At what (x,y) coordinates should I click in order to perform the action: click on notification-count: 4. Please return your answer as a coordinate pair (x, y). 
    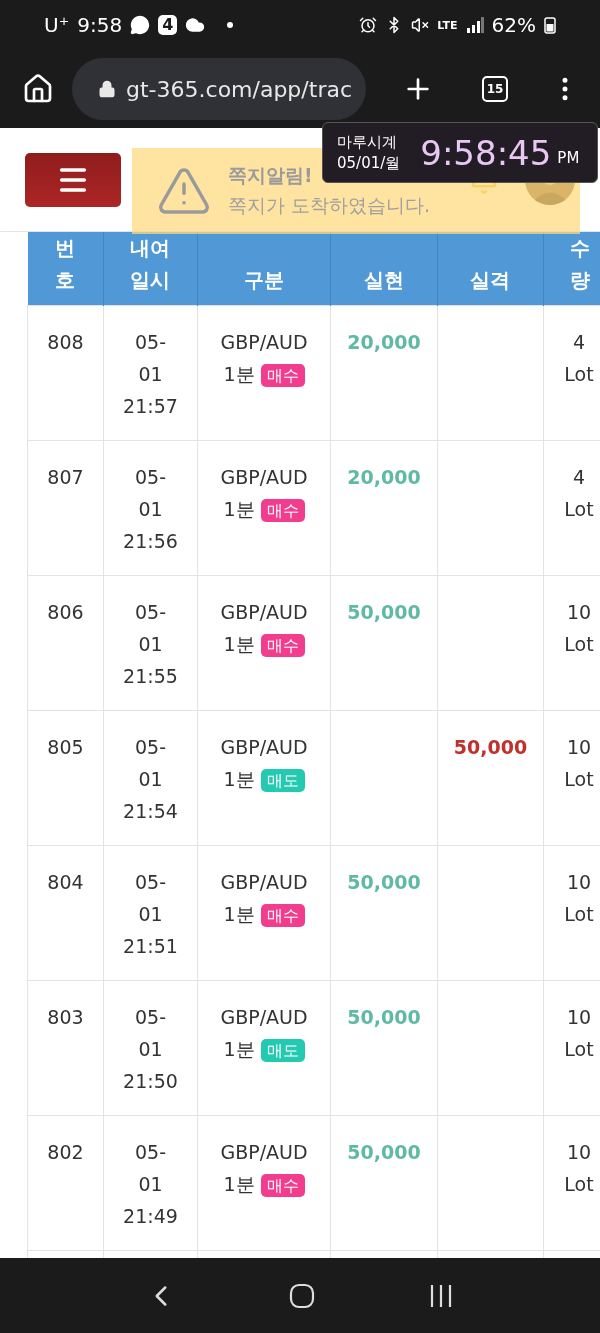
    Looking at the image, I should click on (168, 25).